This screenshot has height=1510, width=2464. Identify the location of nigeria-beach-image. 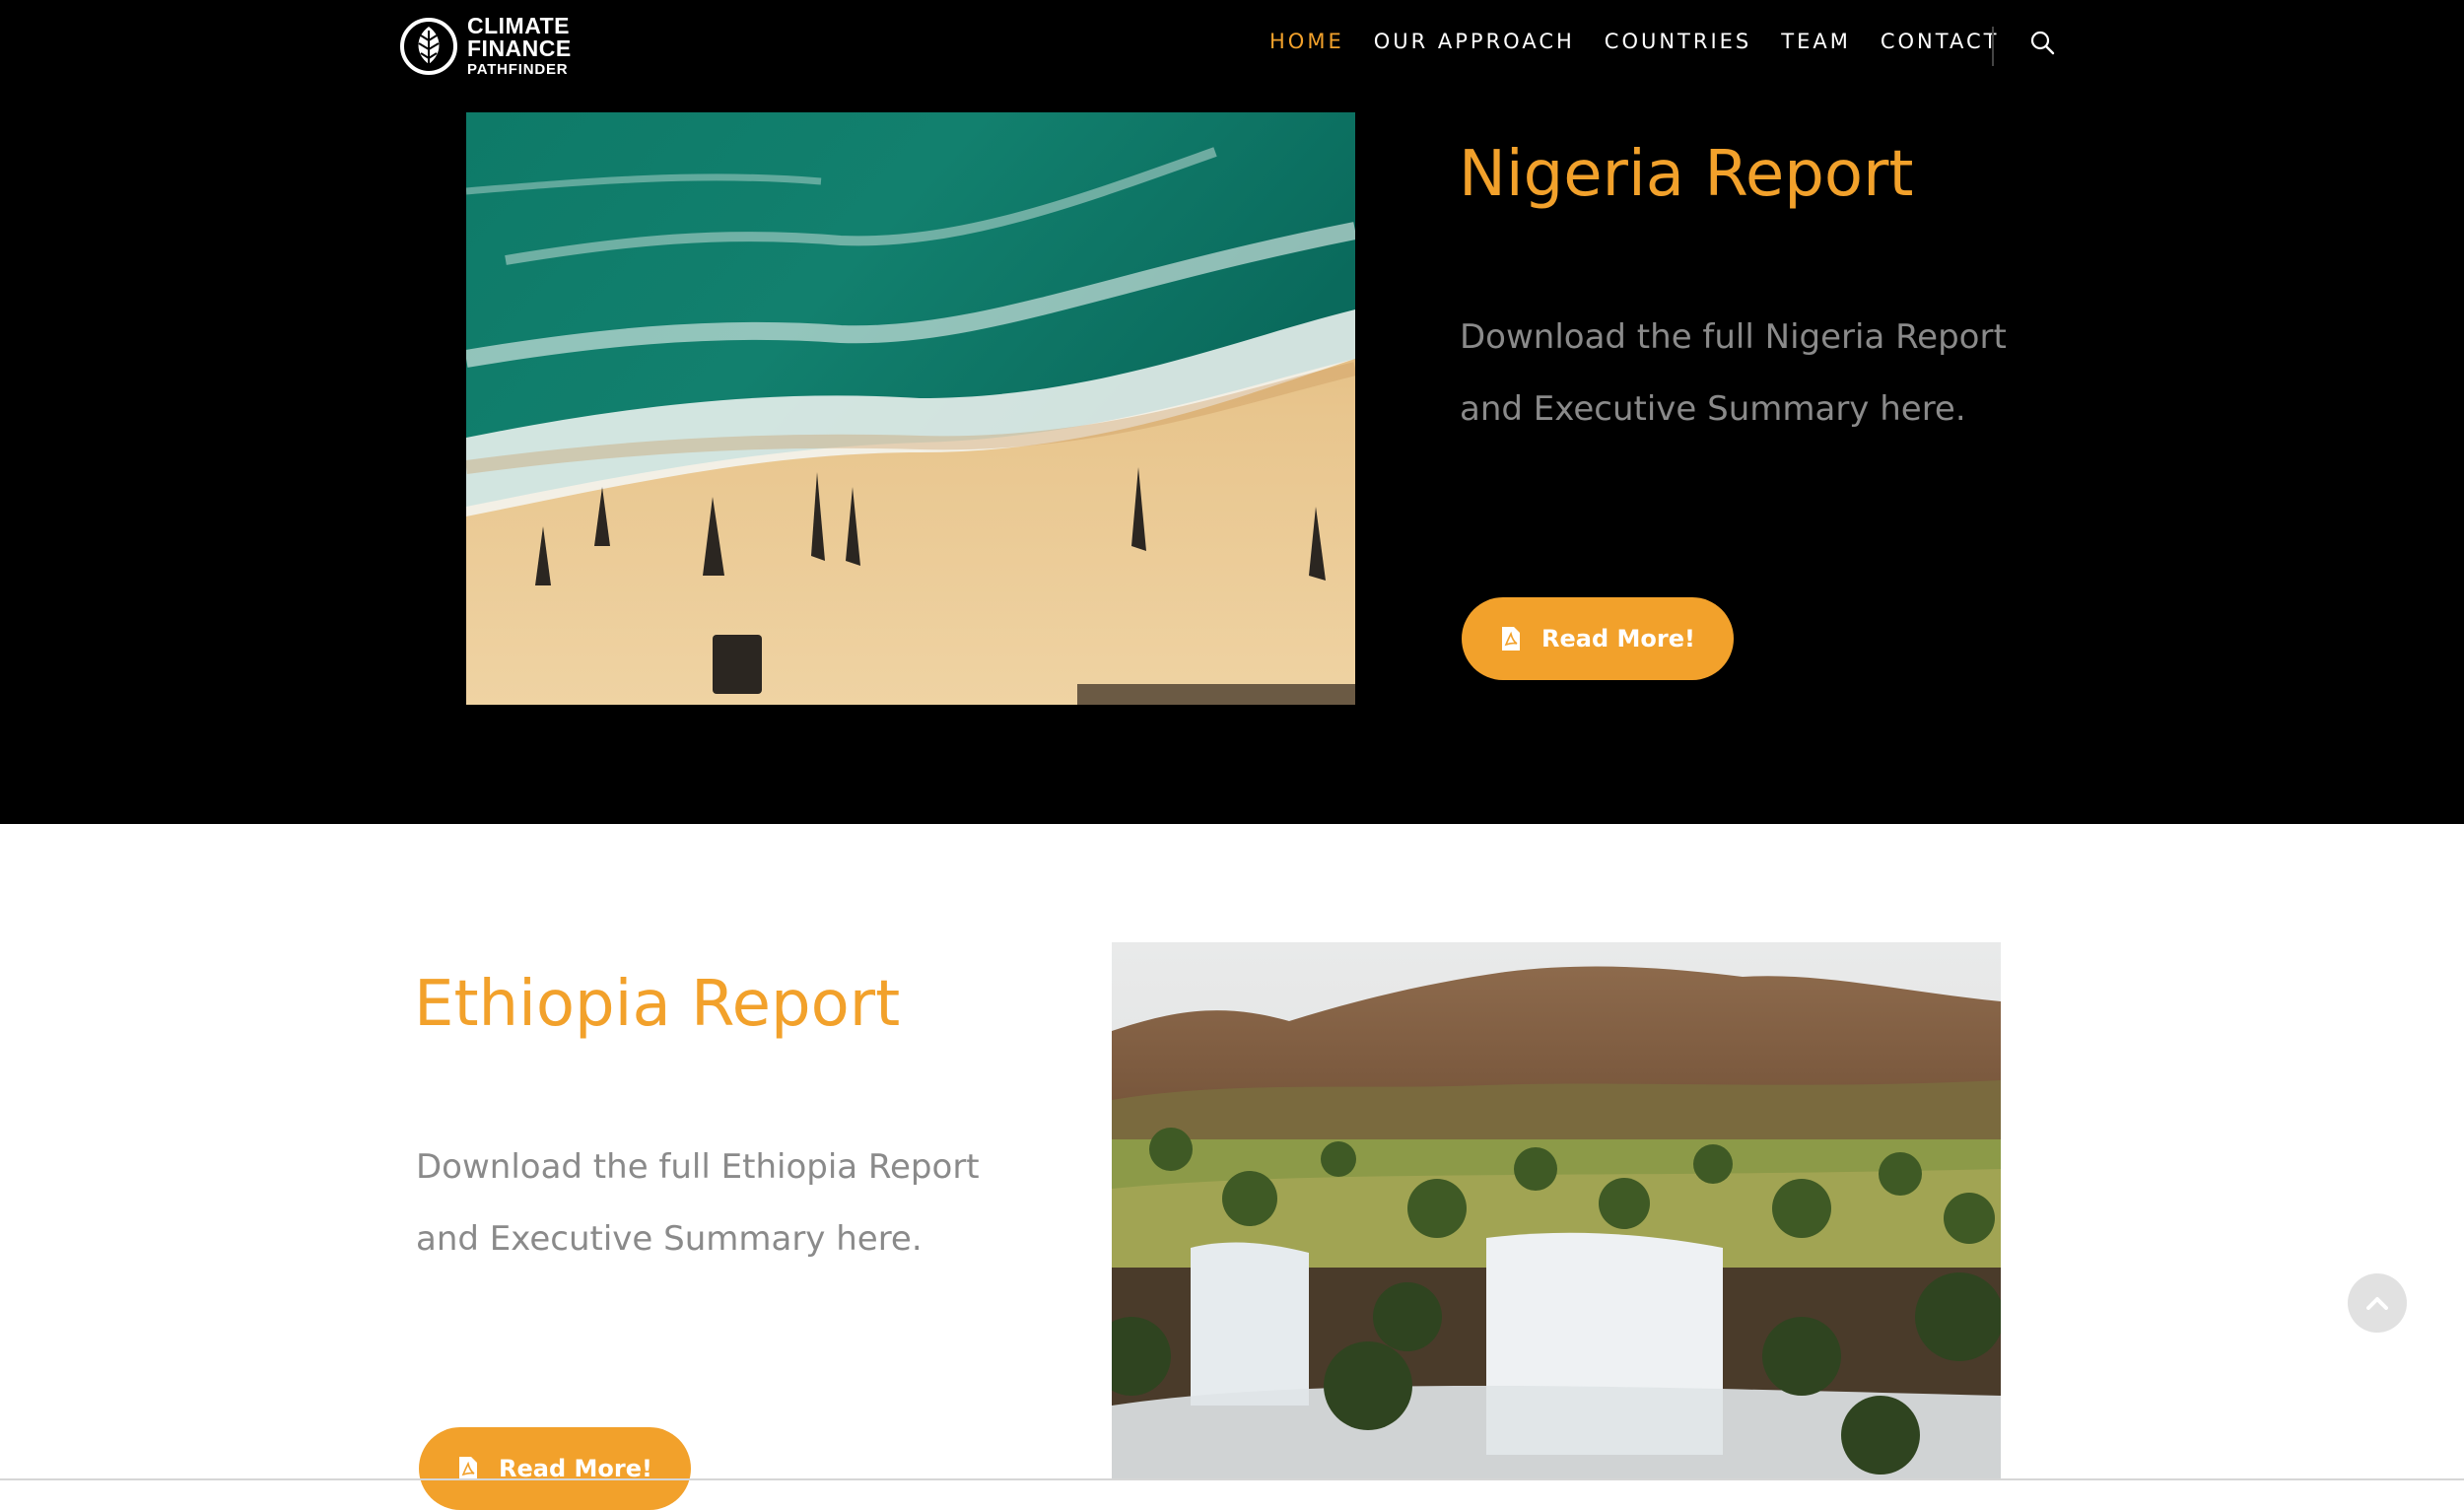
(910, 408).